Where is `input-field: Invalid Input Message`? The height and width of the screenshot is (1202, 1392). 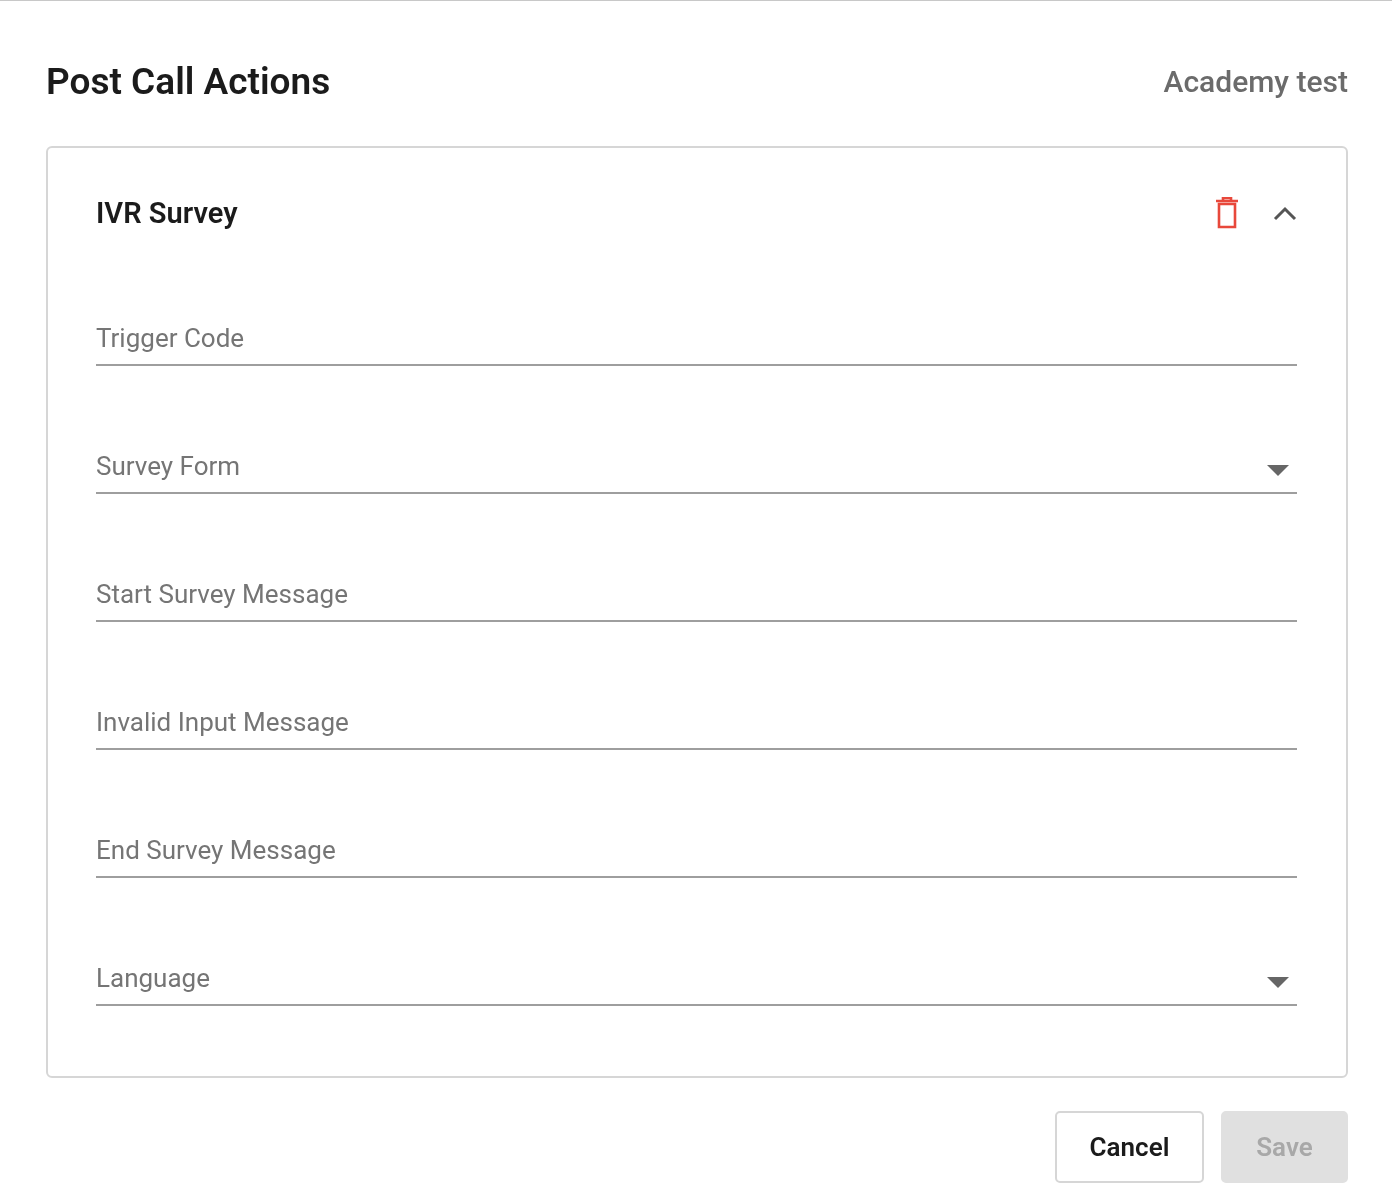 input-field: Invalid Input Message is located at coordinates (696, 726).